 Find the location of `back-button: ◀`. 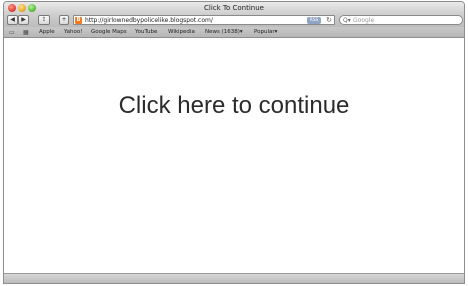

back-button: ◀ is located at coordinates (12, 20).